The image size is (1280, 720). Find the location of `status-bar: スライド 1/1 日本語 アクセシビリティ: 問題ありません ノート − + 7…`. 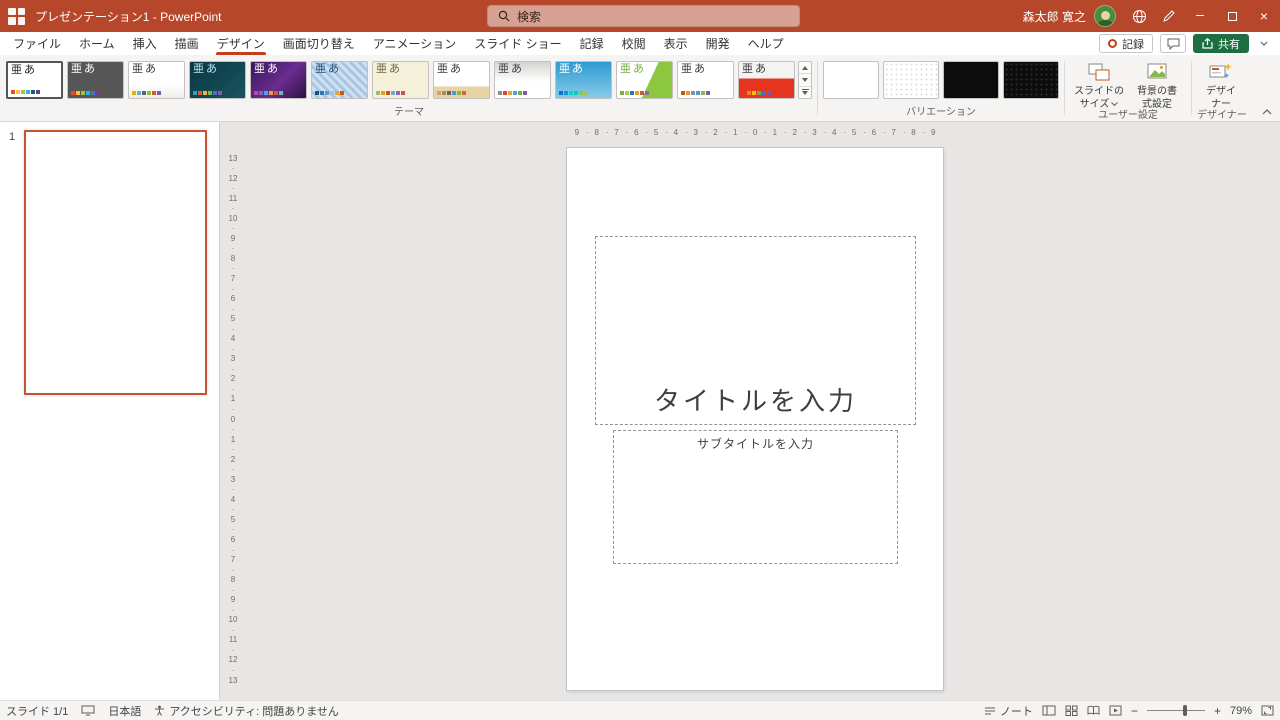

status-bar: スライド 1/1 日本語 アクセシビリティ: 問題ありません ノート − + 7… is located at coordinates (640, 710).